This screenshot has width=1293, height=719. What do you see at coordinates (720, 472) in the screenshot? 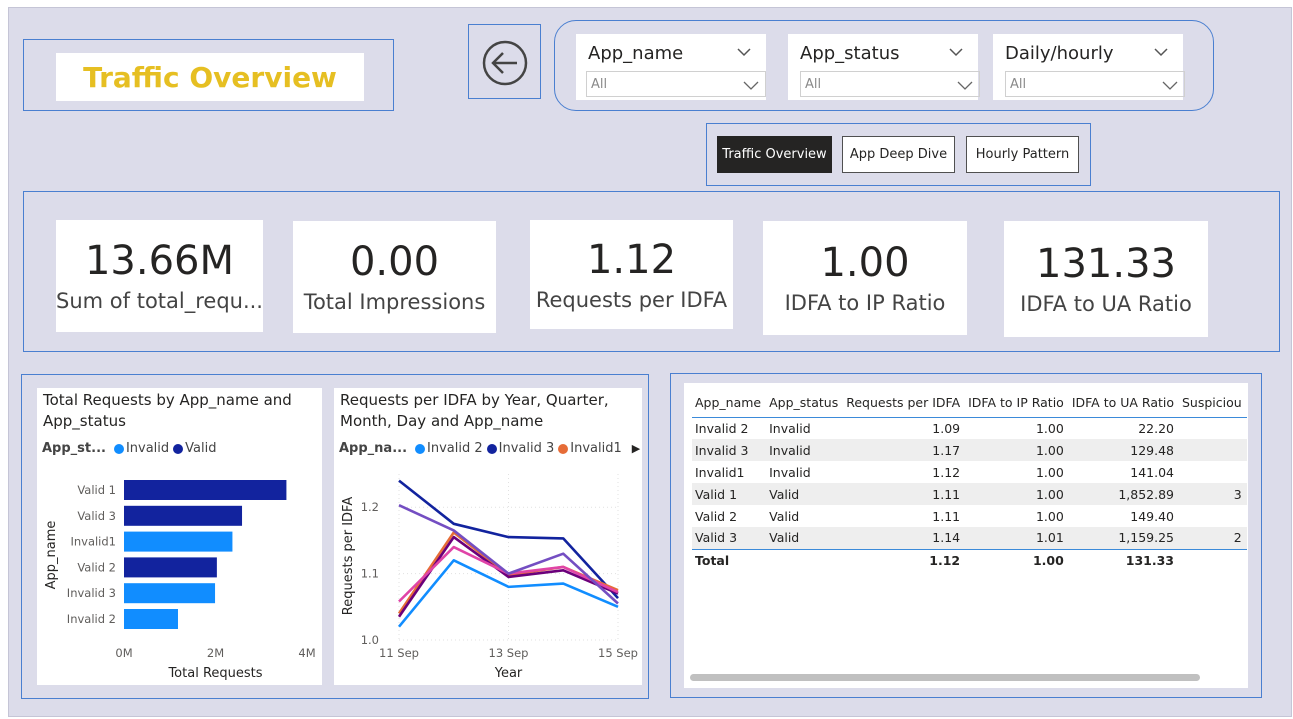
I see `table-cell: Invalid1` at bounding box center [720, 472].